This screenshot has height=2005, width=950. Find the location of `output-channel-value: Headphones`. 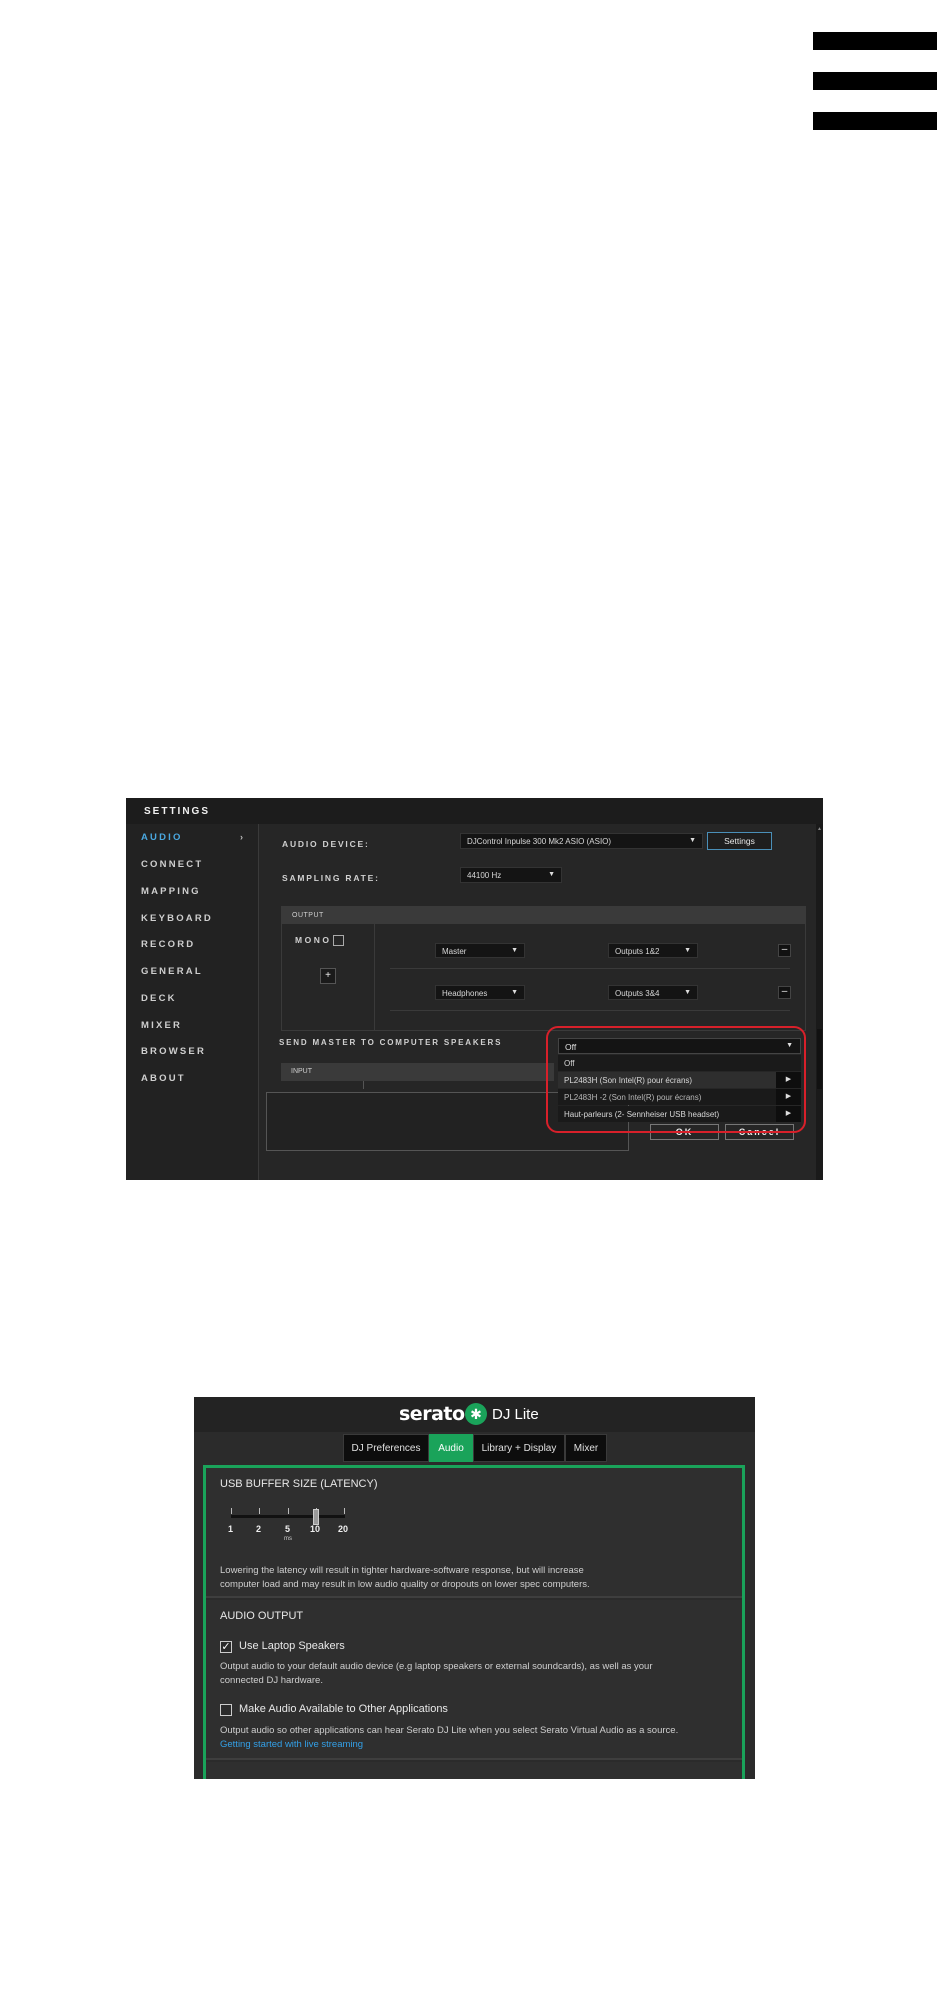

output-channel-value: Headphones is located at coordinates (465, 993).